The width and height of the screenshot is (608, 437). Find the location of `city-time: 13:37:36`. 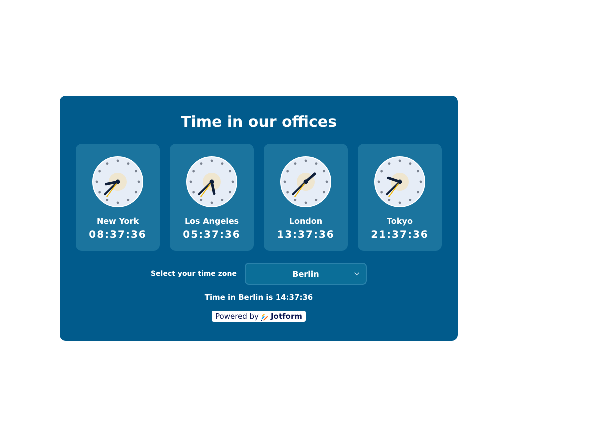

city-time: 13:37:36 is located at coordinates (306, 235).